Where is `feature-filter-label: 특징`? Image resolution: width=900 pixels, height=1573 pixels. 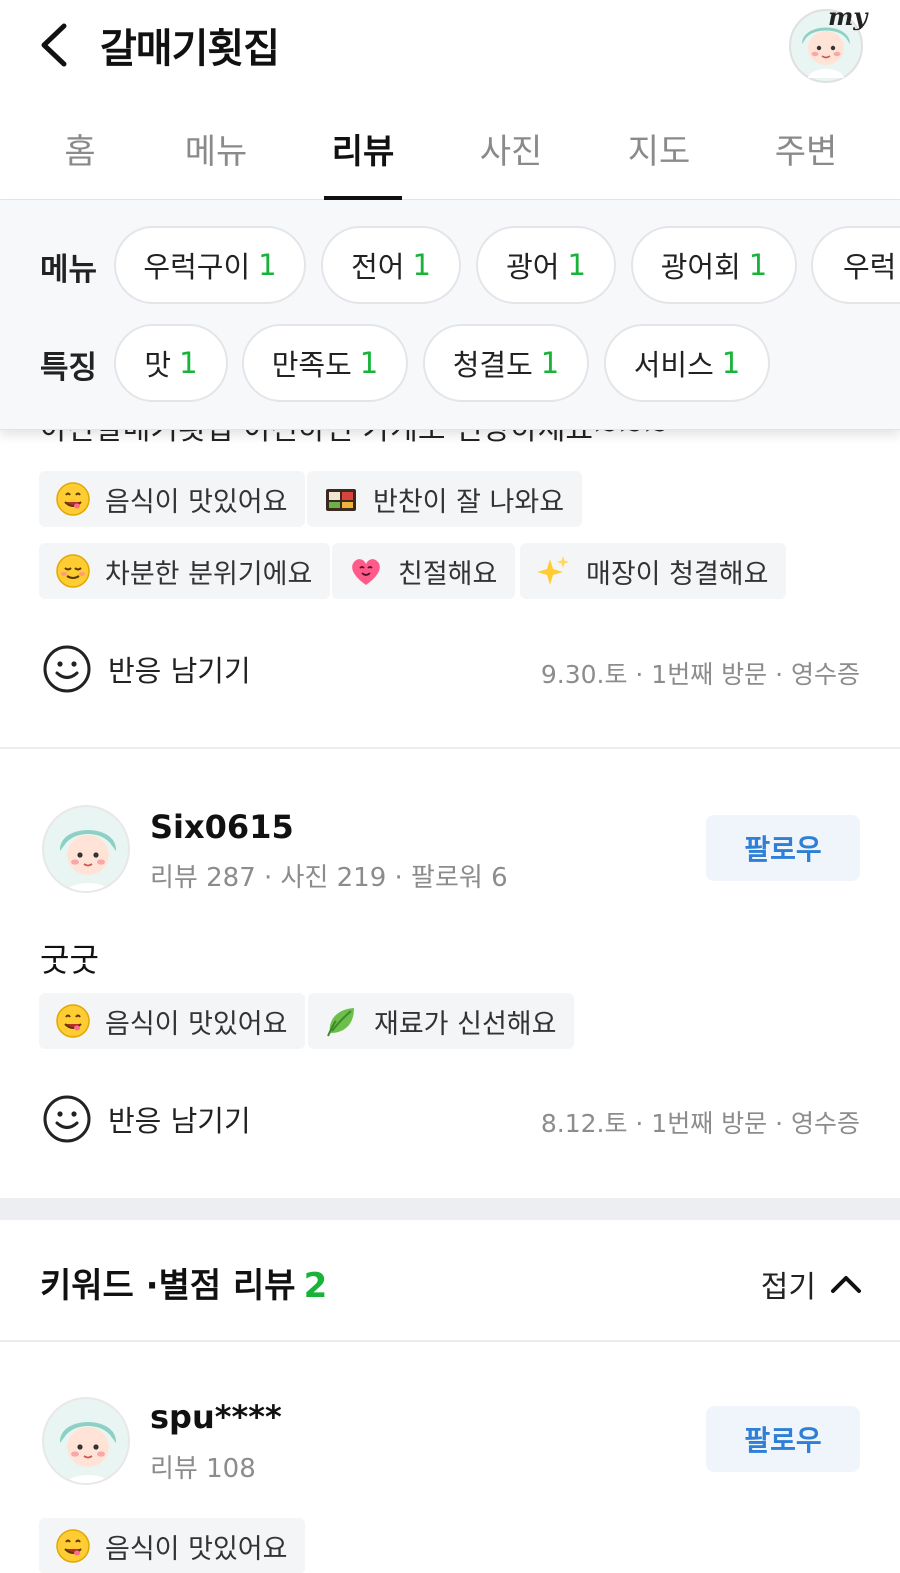
feature-filter-label: 특징 is located at coordinates (69, 368).